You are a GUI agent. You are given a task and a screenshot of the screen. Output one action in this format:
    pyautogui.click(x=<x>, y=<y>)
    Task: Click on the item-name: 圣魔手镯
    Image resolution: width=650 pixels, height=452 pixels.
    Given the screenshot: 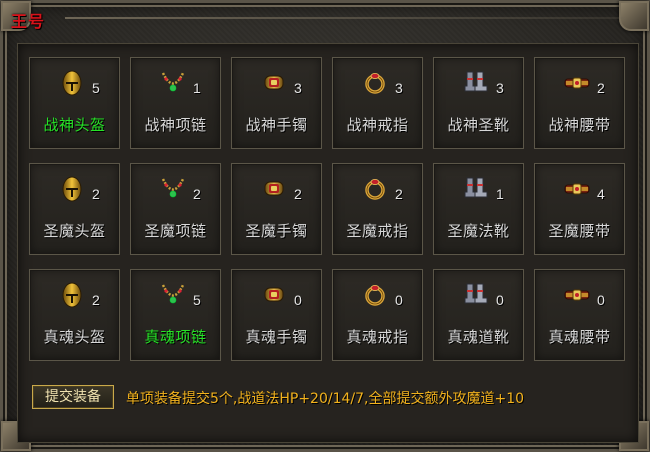 What is the action you would take?
    pyautogui.click(x=276, y=231)
    